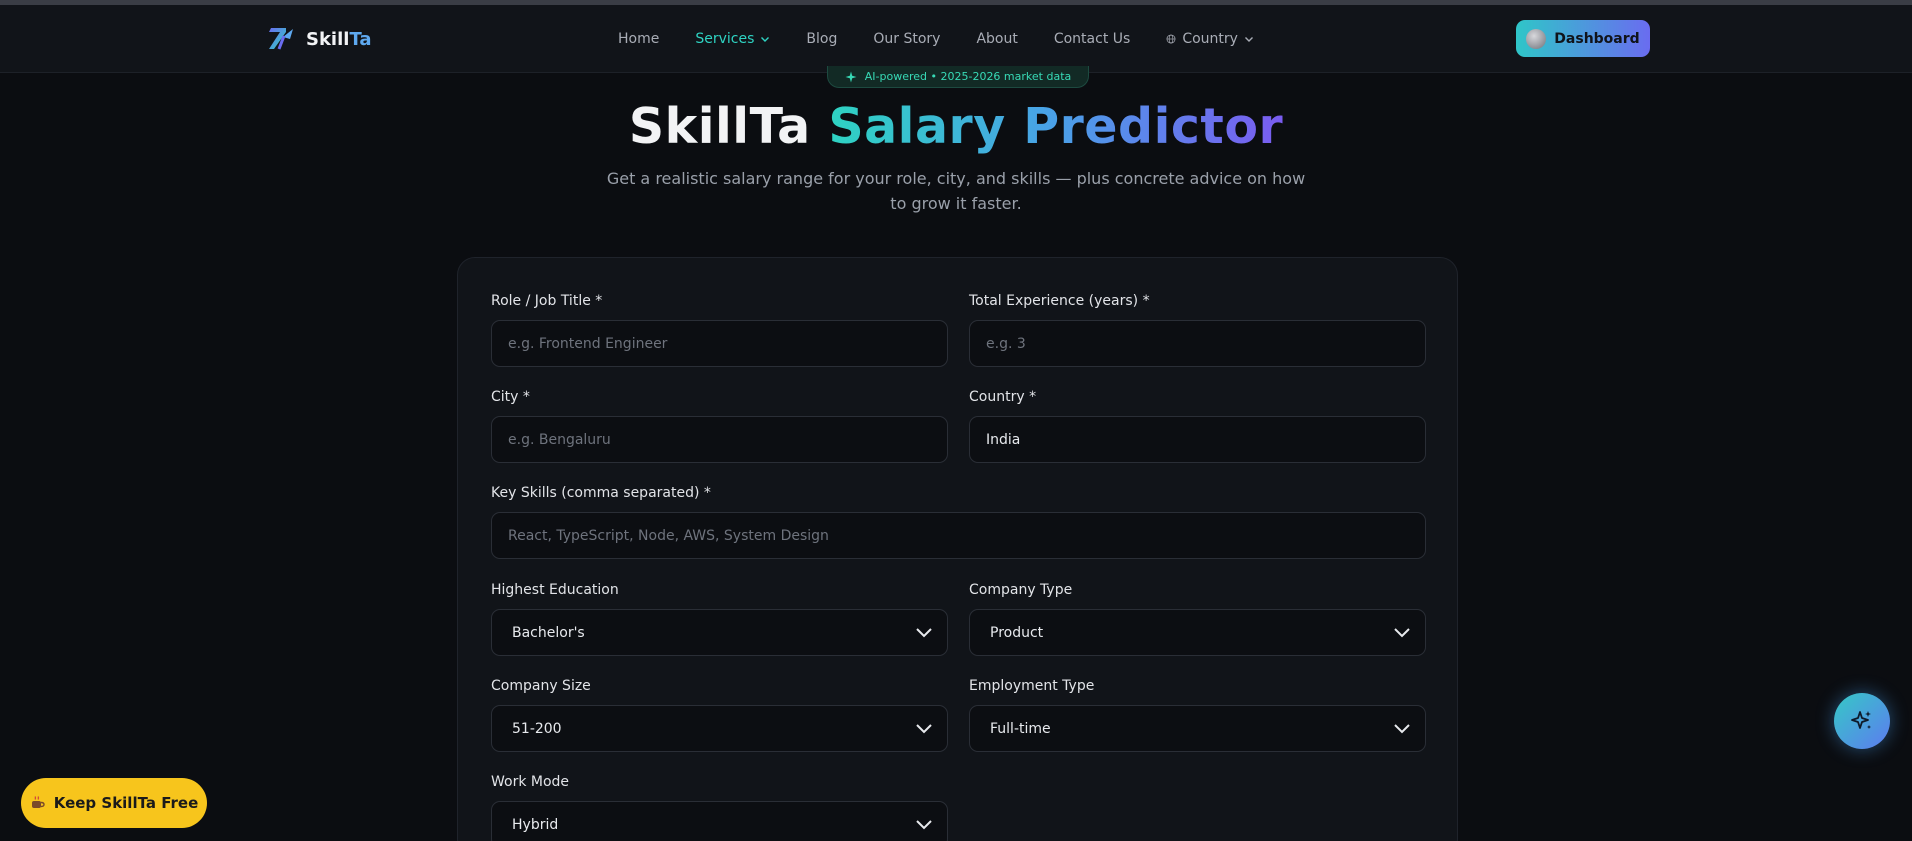 The width and height of the screenshot is (1912, 841). I want to click on globe-icon, so click(1171, 39).